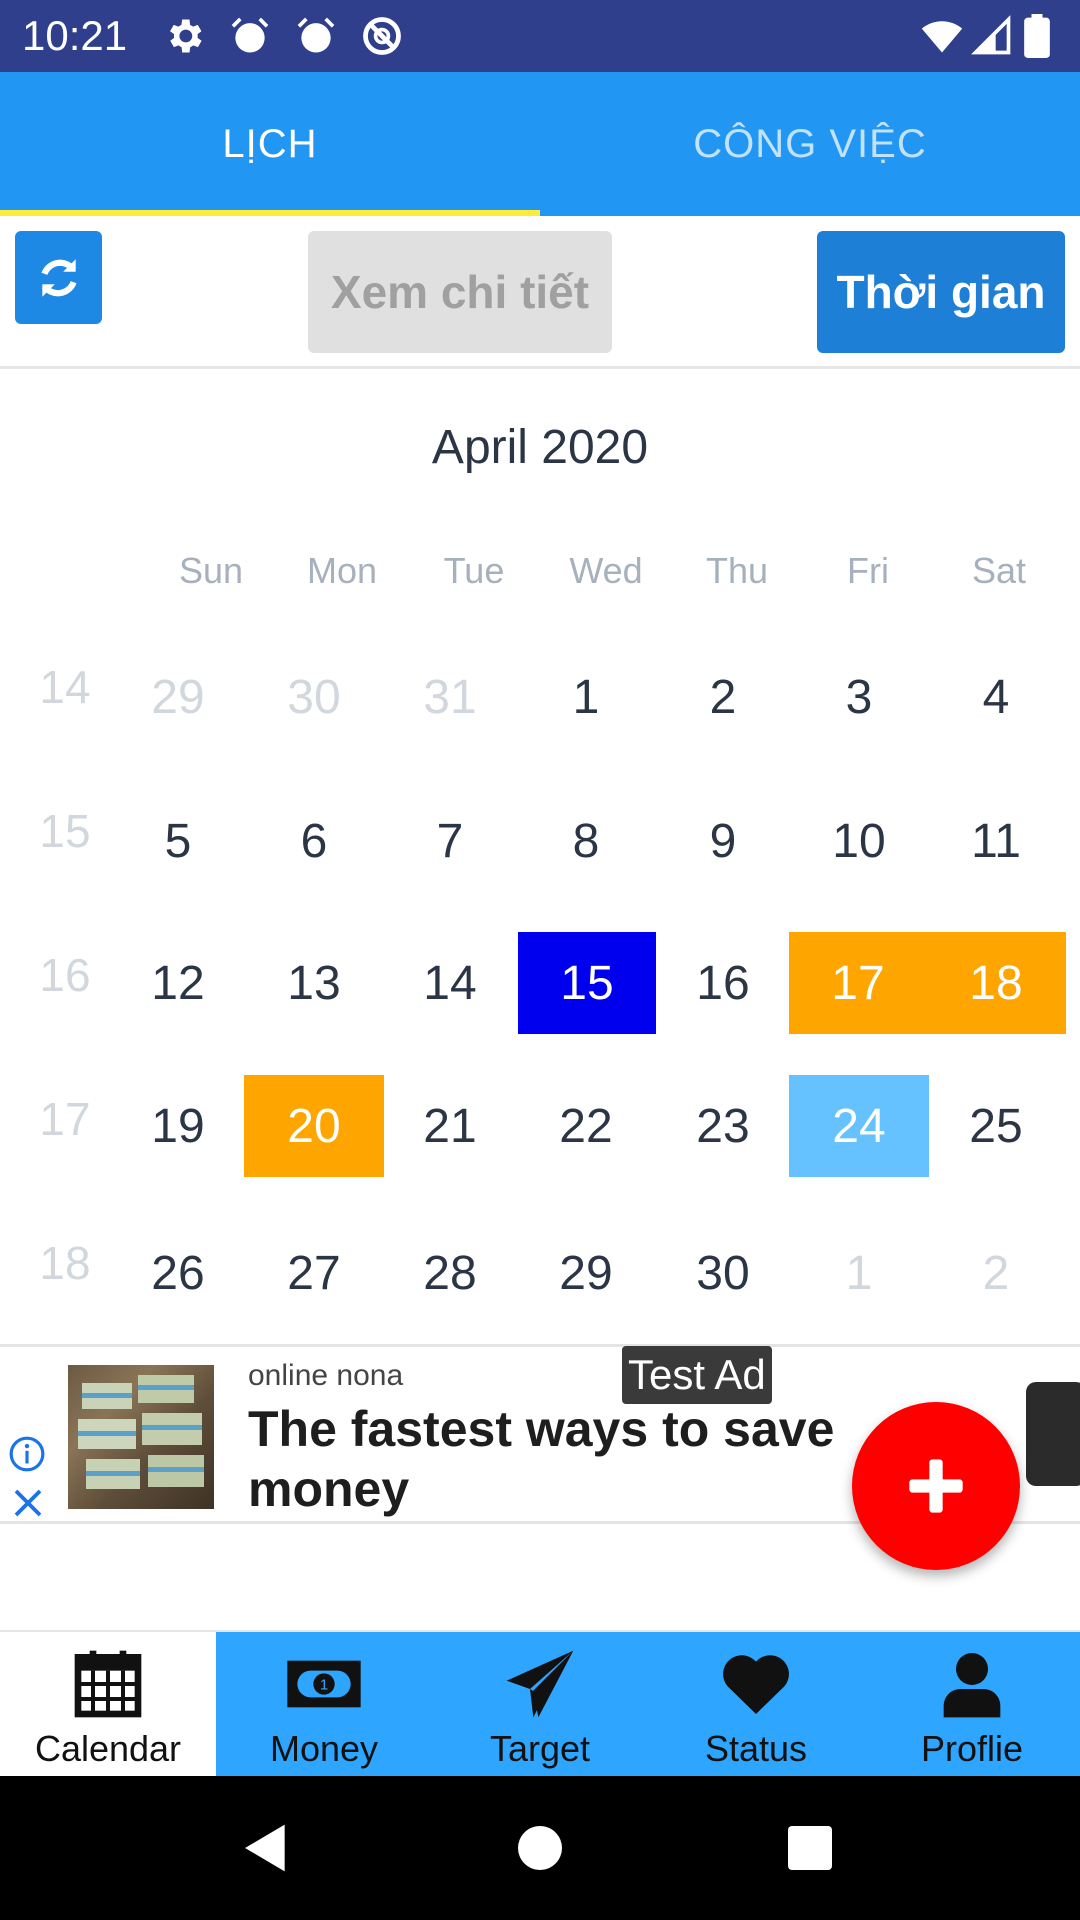 The height and width of the screenshot is (1920, 1080). Describe the element at coordinates (141, 1437) in the screenshot. I see `ad-image` at that location.